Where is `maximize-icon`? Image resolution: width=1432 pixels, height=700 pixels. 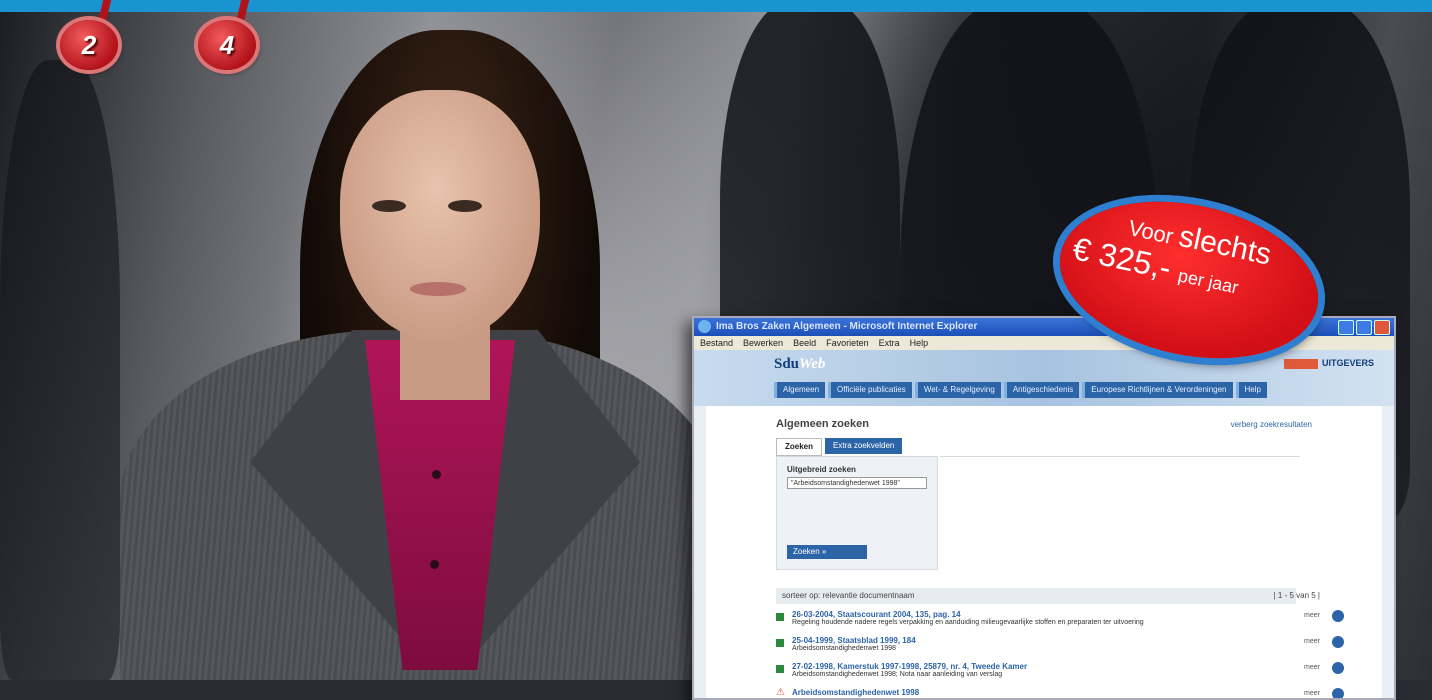
maximize-icon is located at coordinates (1364, 327).